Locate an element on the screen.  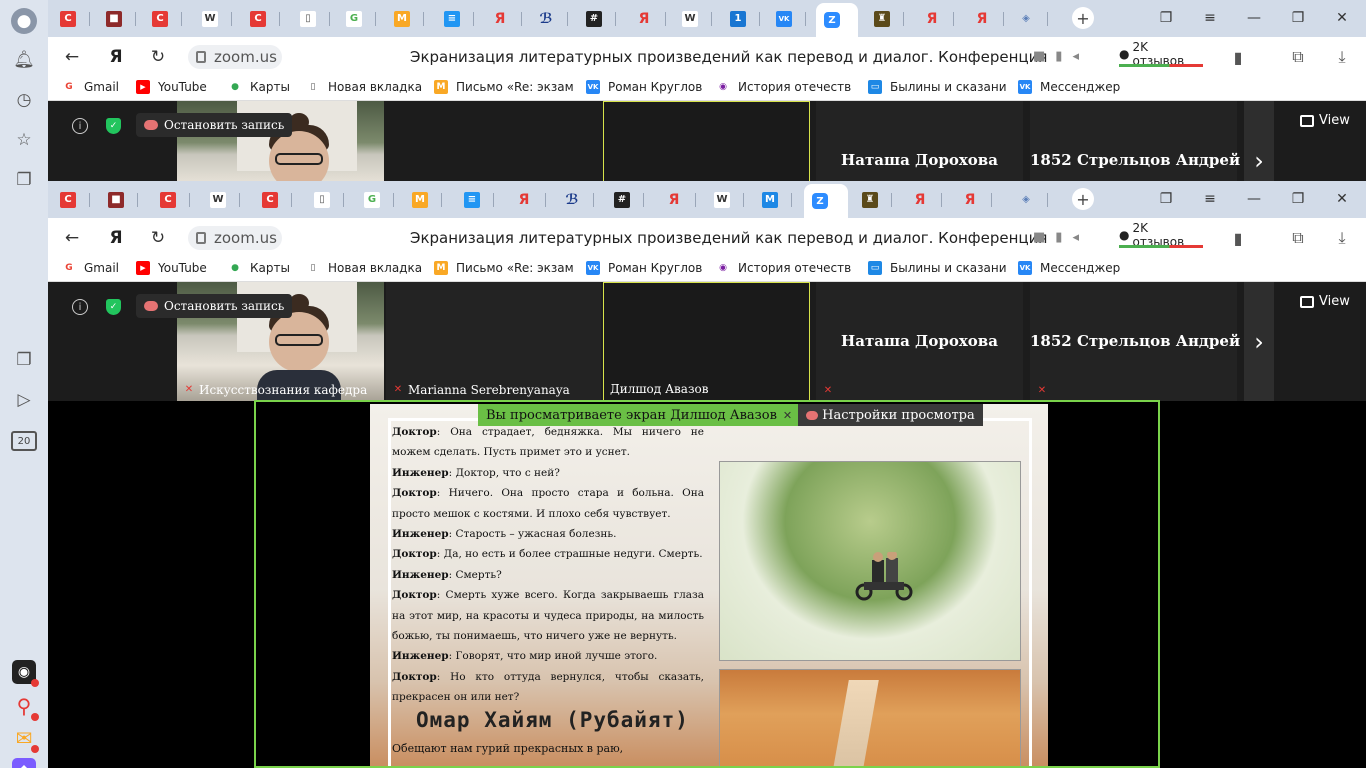
participant-tile: Наташа Дорохова is located at coordinates (919, 141).